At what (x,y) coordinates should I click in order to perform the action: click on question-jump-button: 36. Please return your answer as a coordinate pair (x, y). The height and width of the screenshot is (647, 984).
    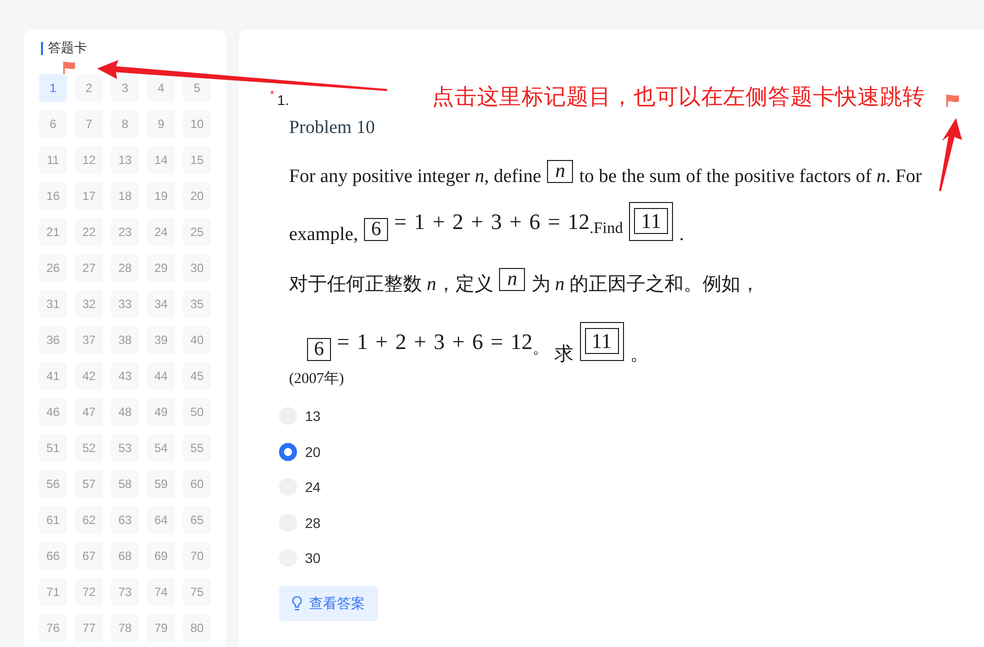
    Looking at the image, I should click on (53, 340).